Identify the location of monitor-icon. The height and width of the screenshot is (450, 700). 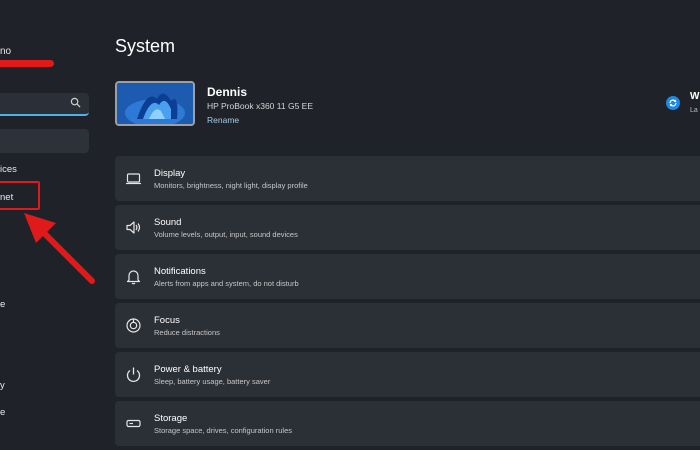
(133, 179).